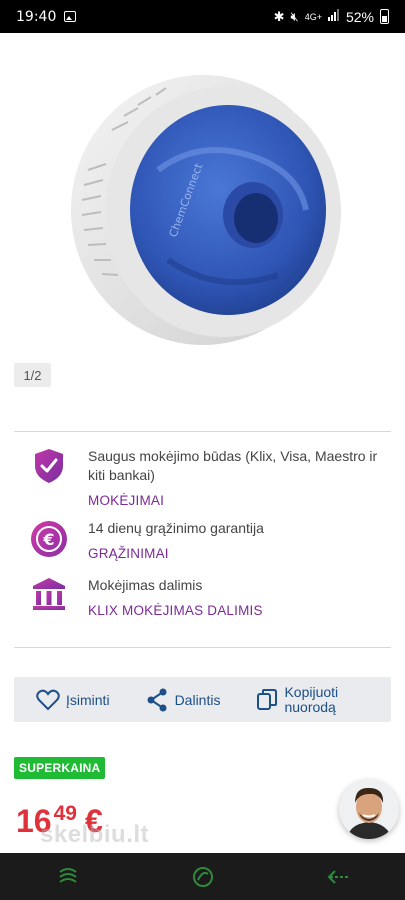 The image size is (405, 900). I want to click on share-button: Dalintis, so click(183, 700).